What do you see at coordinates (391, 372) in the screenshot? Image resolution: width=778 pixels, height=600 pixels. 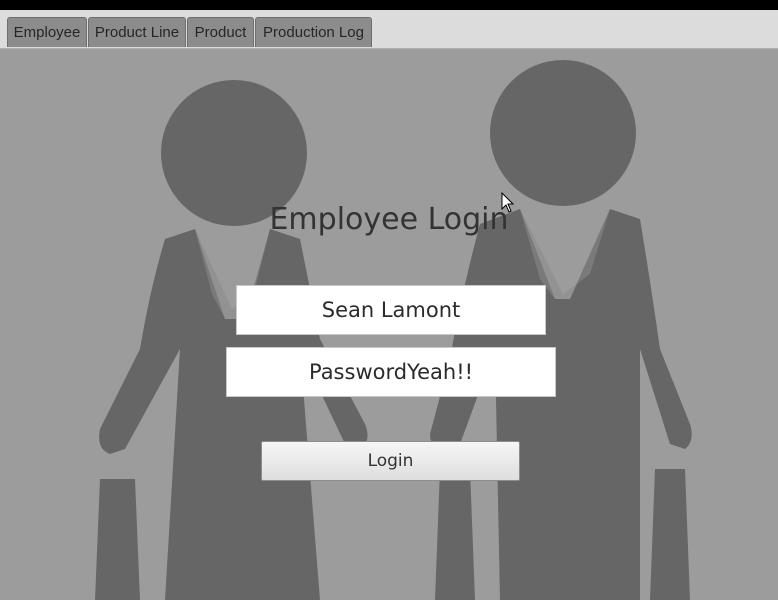 I see `password-field` at bounding box center [391, 372].